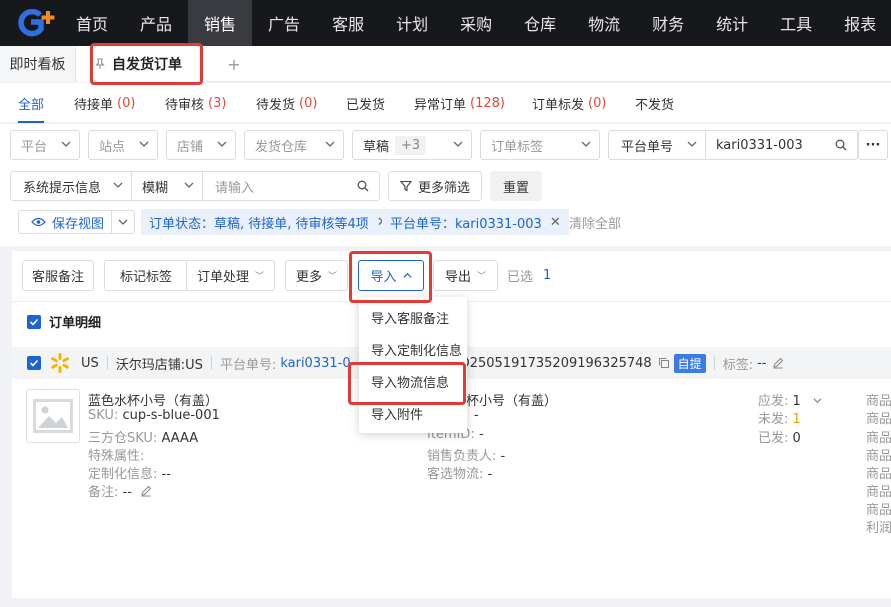 The width and height of the screenshot is (891, 607). I want to click on pin-icon, so click(100, 64).